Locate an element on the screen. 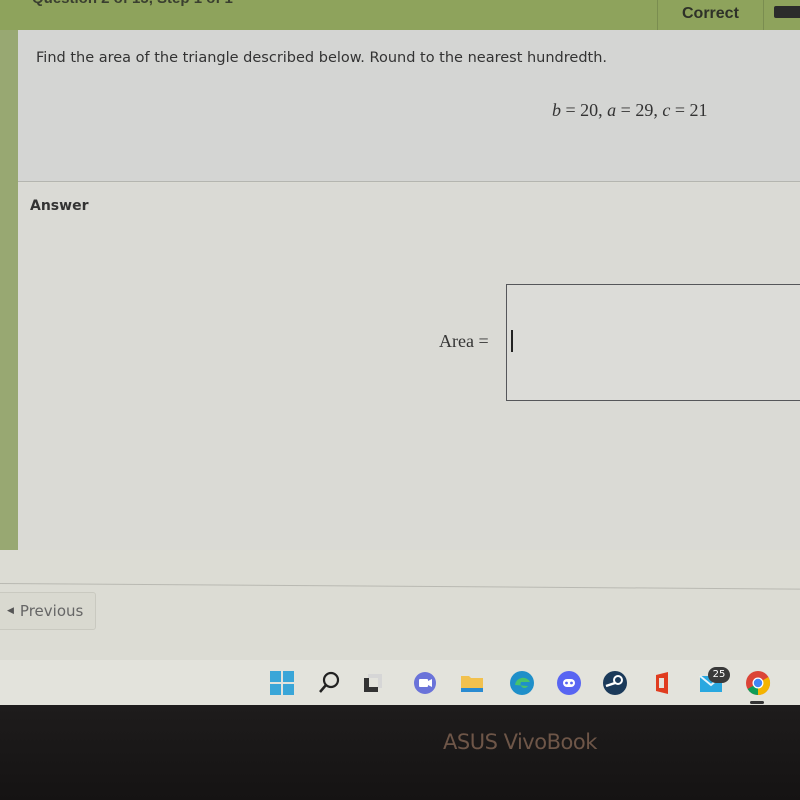 The height and width of the screenshot is (800, 800). previous-label: Previous is located at coordinates (51, 611).